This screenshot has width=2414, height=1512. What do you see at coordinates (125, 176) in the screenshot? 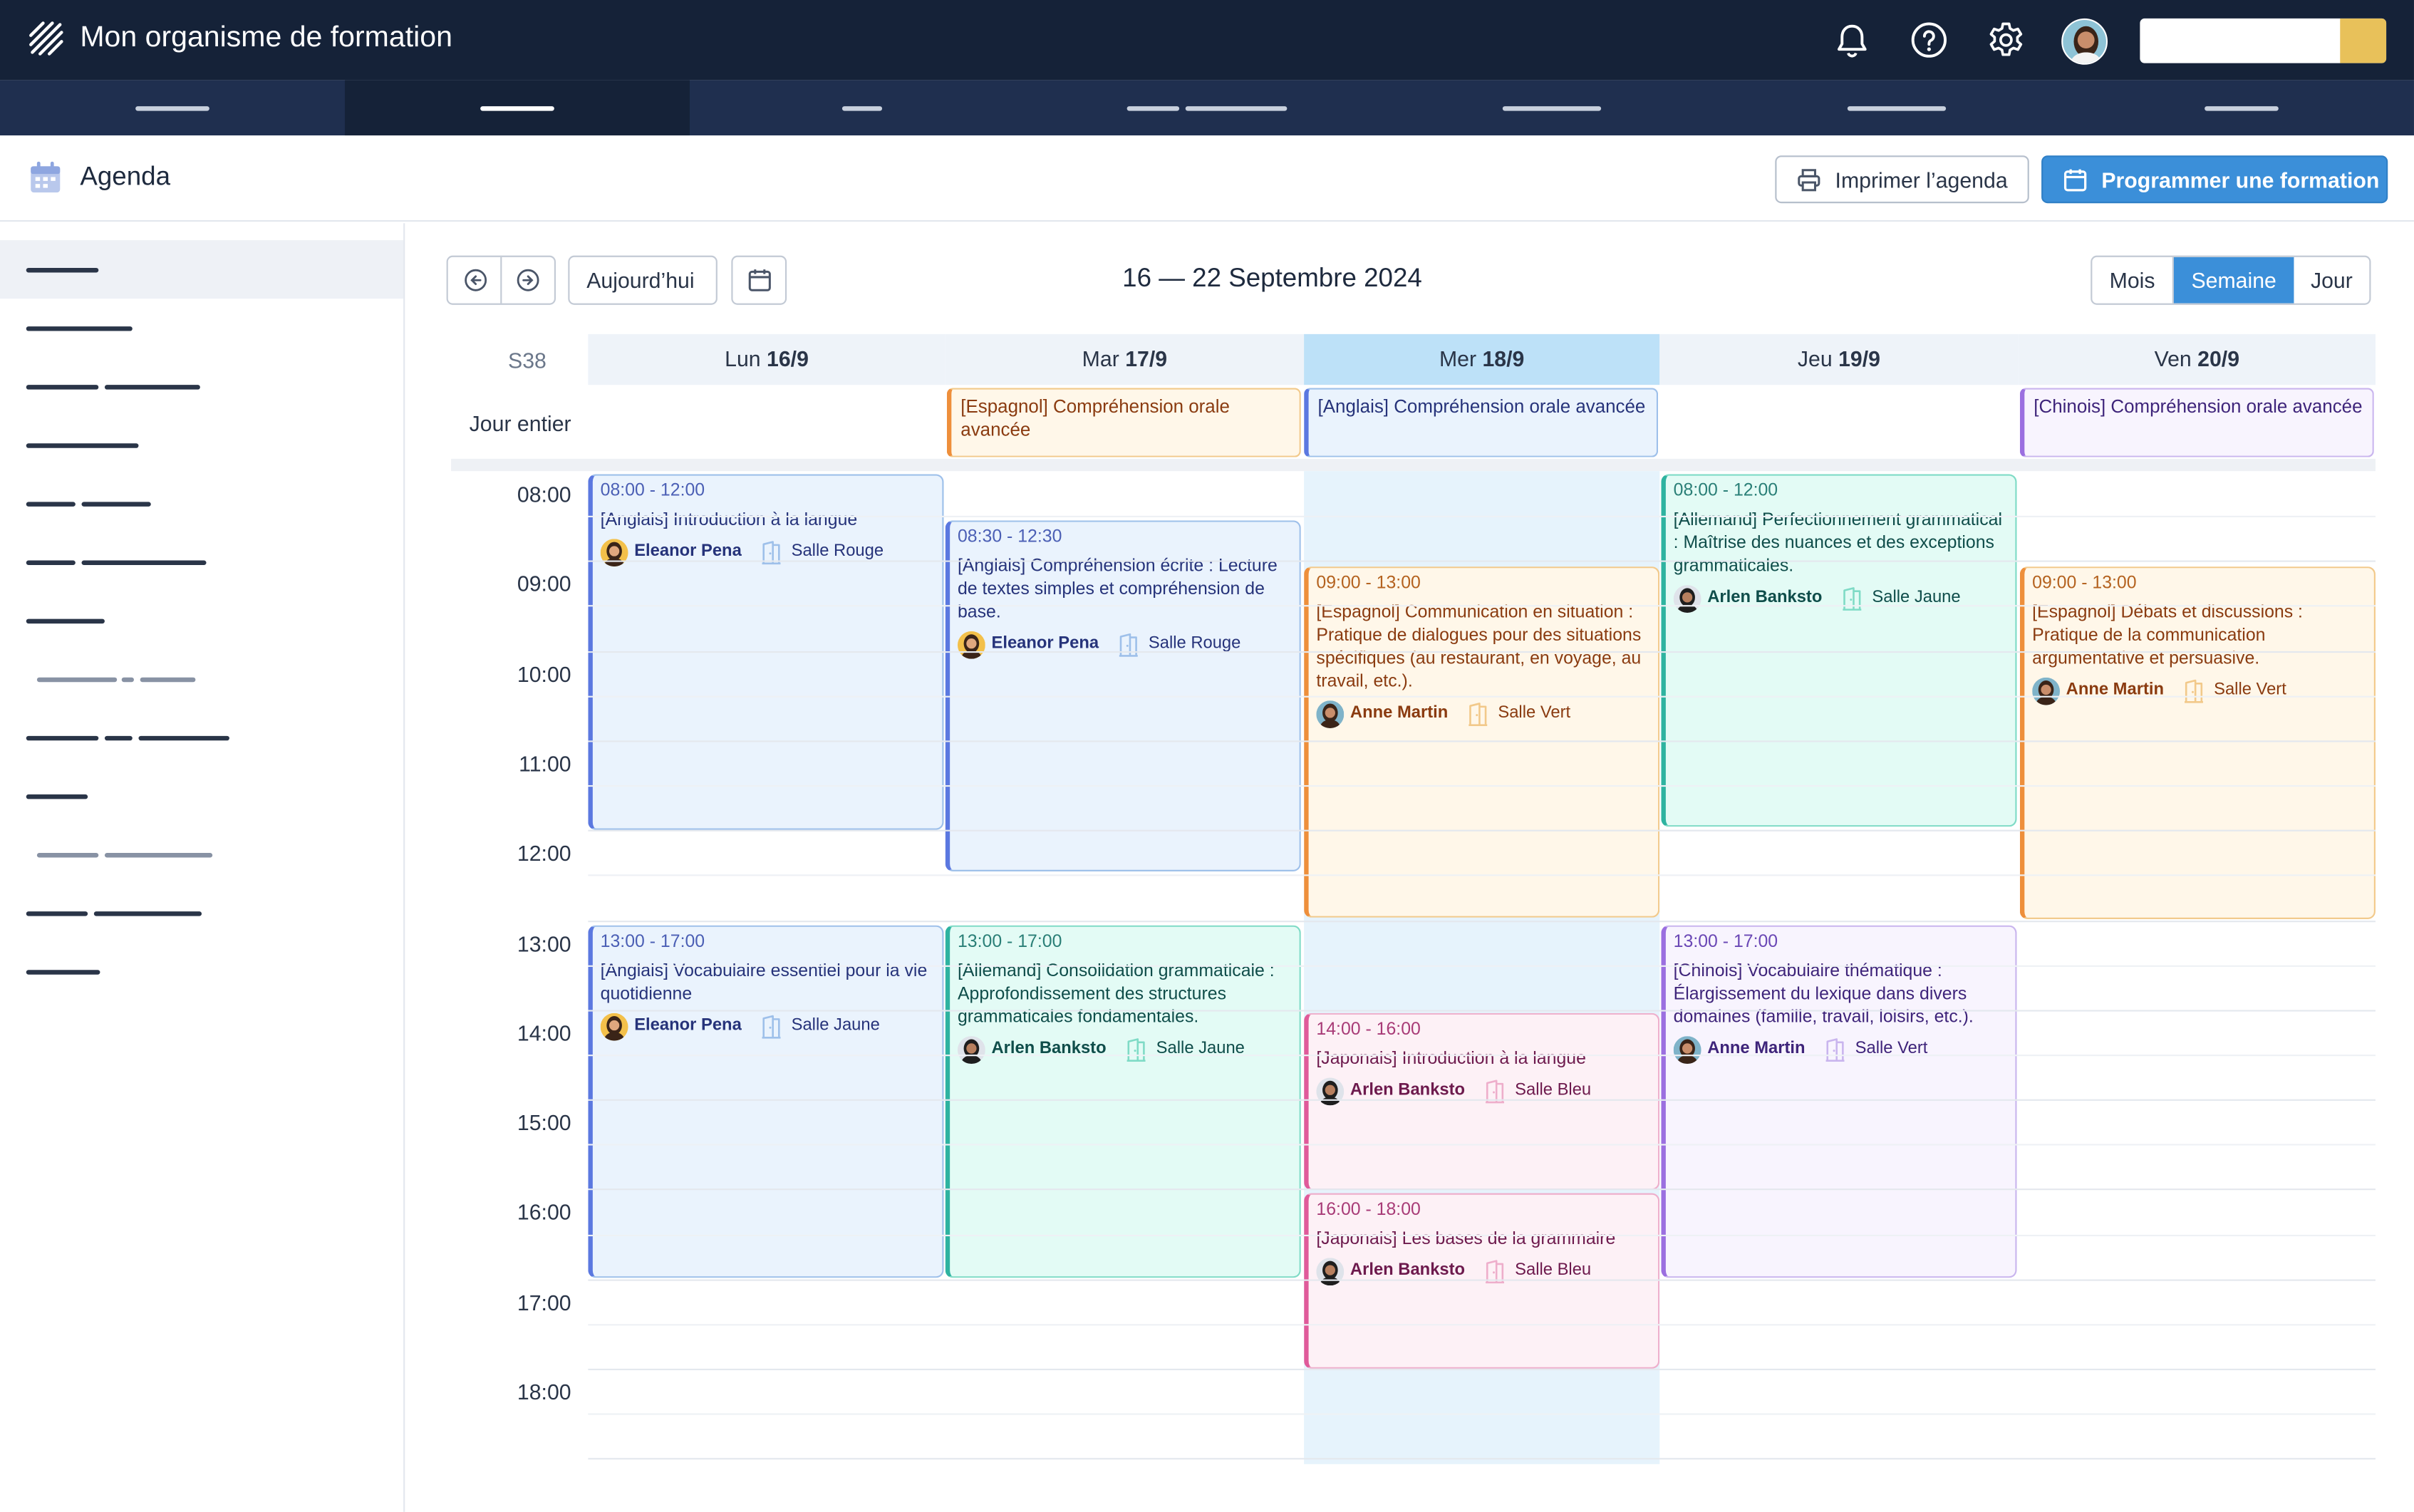
I see `page-title: Agenda` at bounding box center [125, 176].